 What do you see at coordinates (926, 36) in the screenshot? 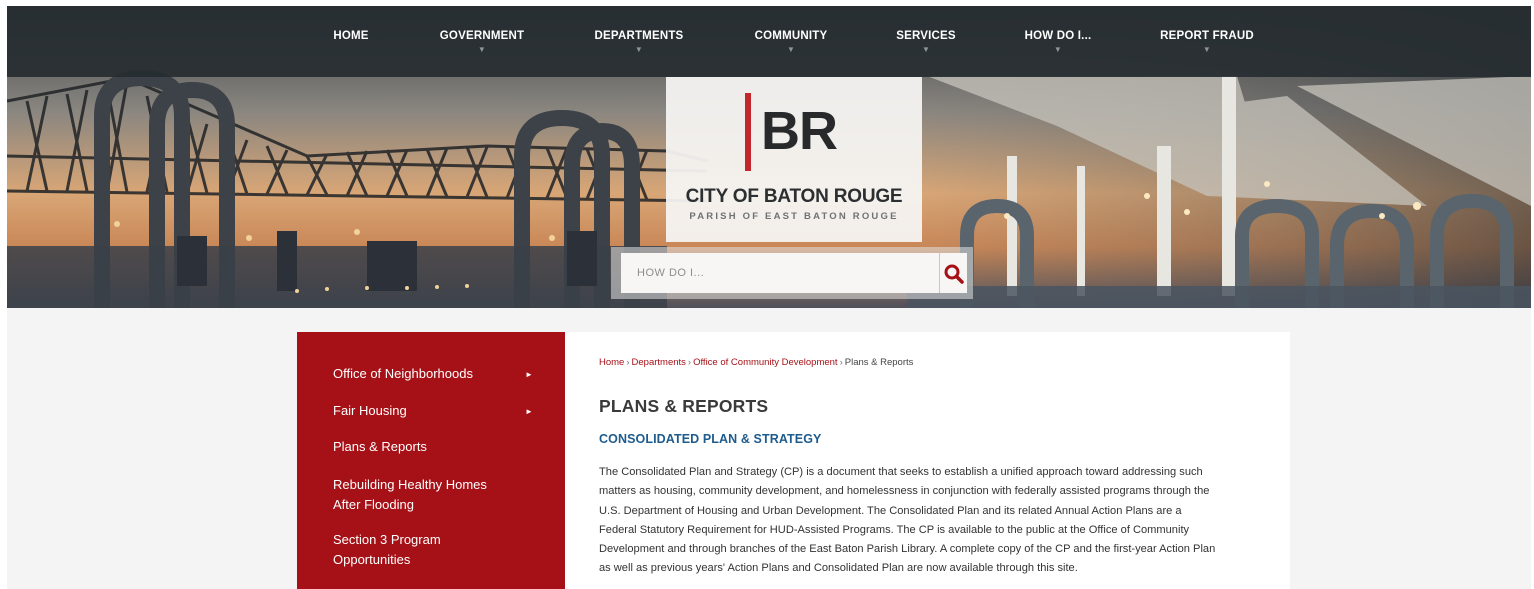
I see `nav-label: SERVICES` at bounding box center [926, 36].